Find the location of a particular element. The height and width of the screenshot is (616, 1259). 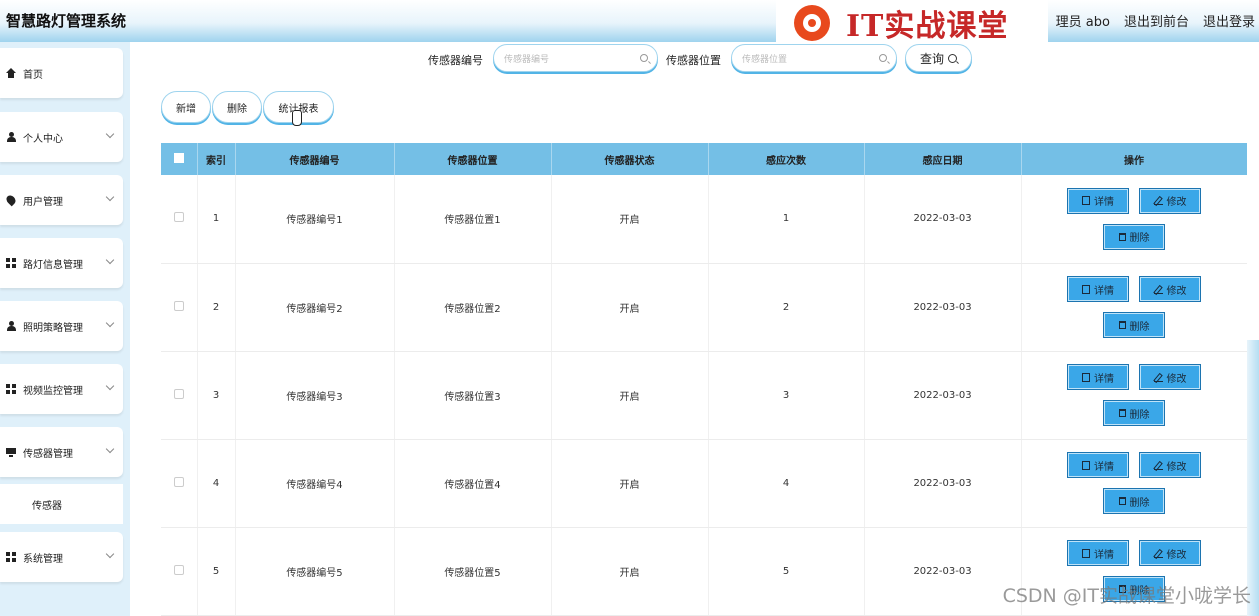

sidebar-item-system-management: 系统管理 is located at coordinates (61, 557).